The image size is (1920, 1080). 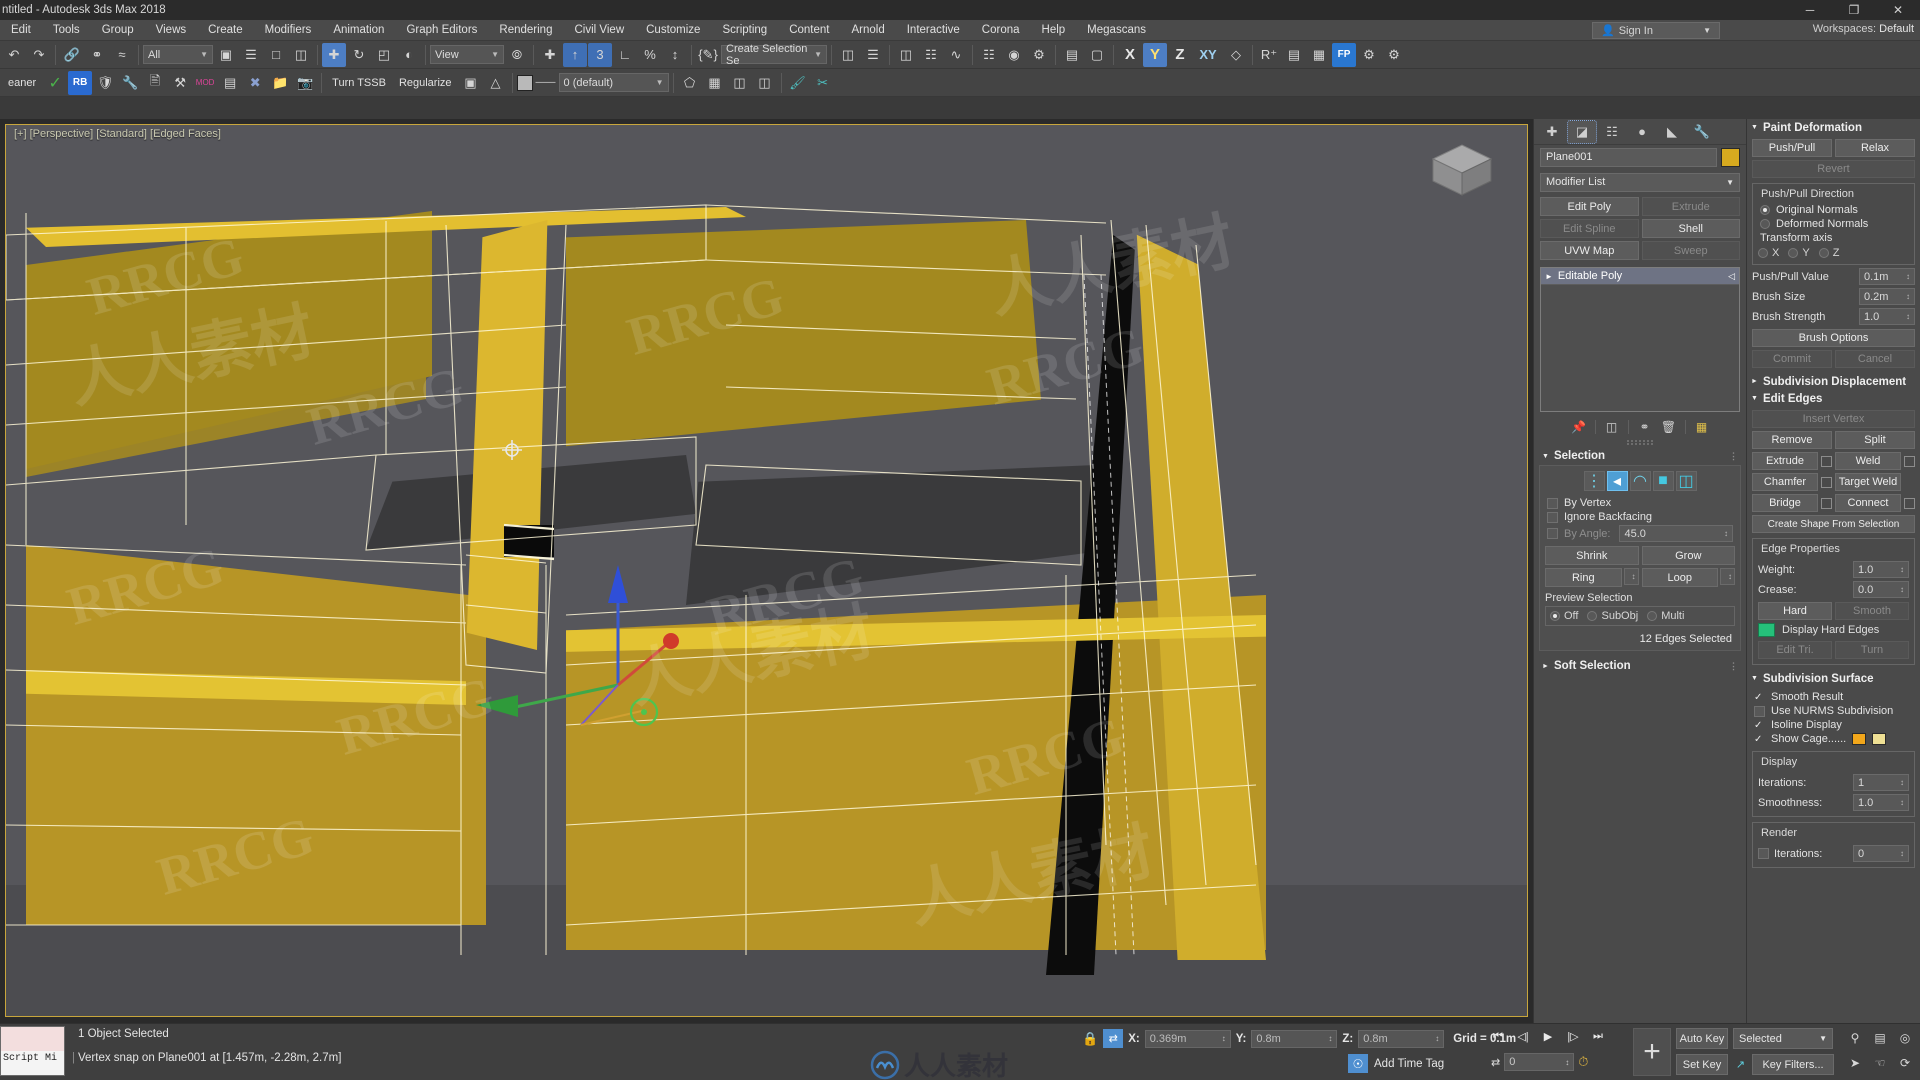 I want to click on schematic-view-icon: ☷, so click(x=989, y=55).